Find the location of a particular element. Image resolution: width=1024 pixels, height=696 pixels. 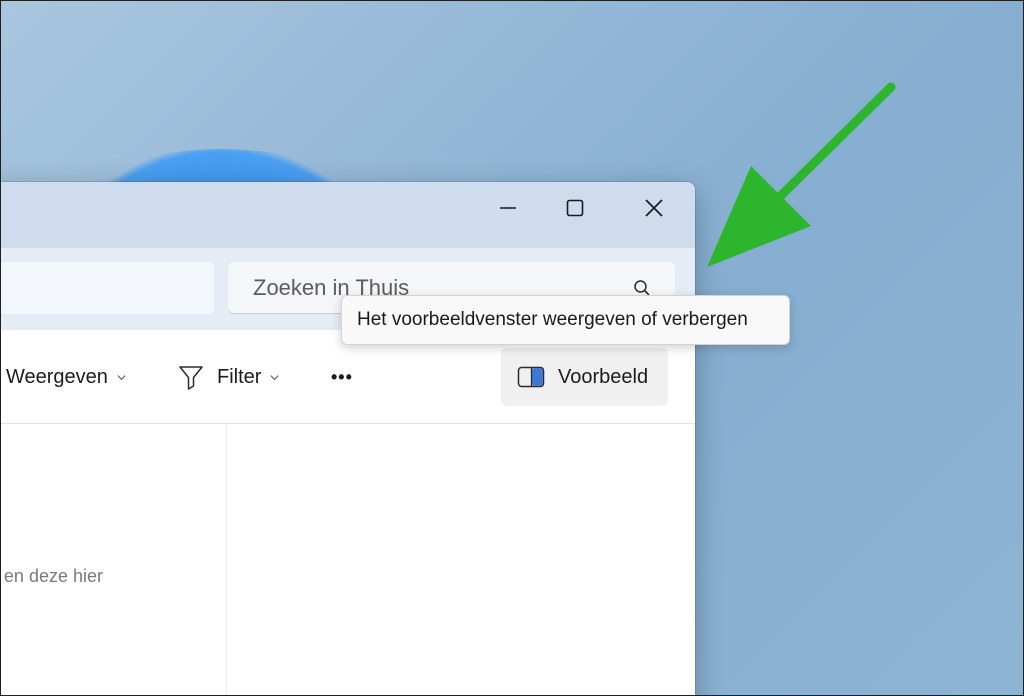

maximize-button is located at coordinates (575, 208).